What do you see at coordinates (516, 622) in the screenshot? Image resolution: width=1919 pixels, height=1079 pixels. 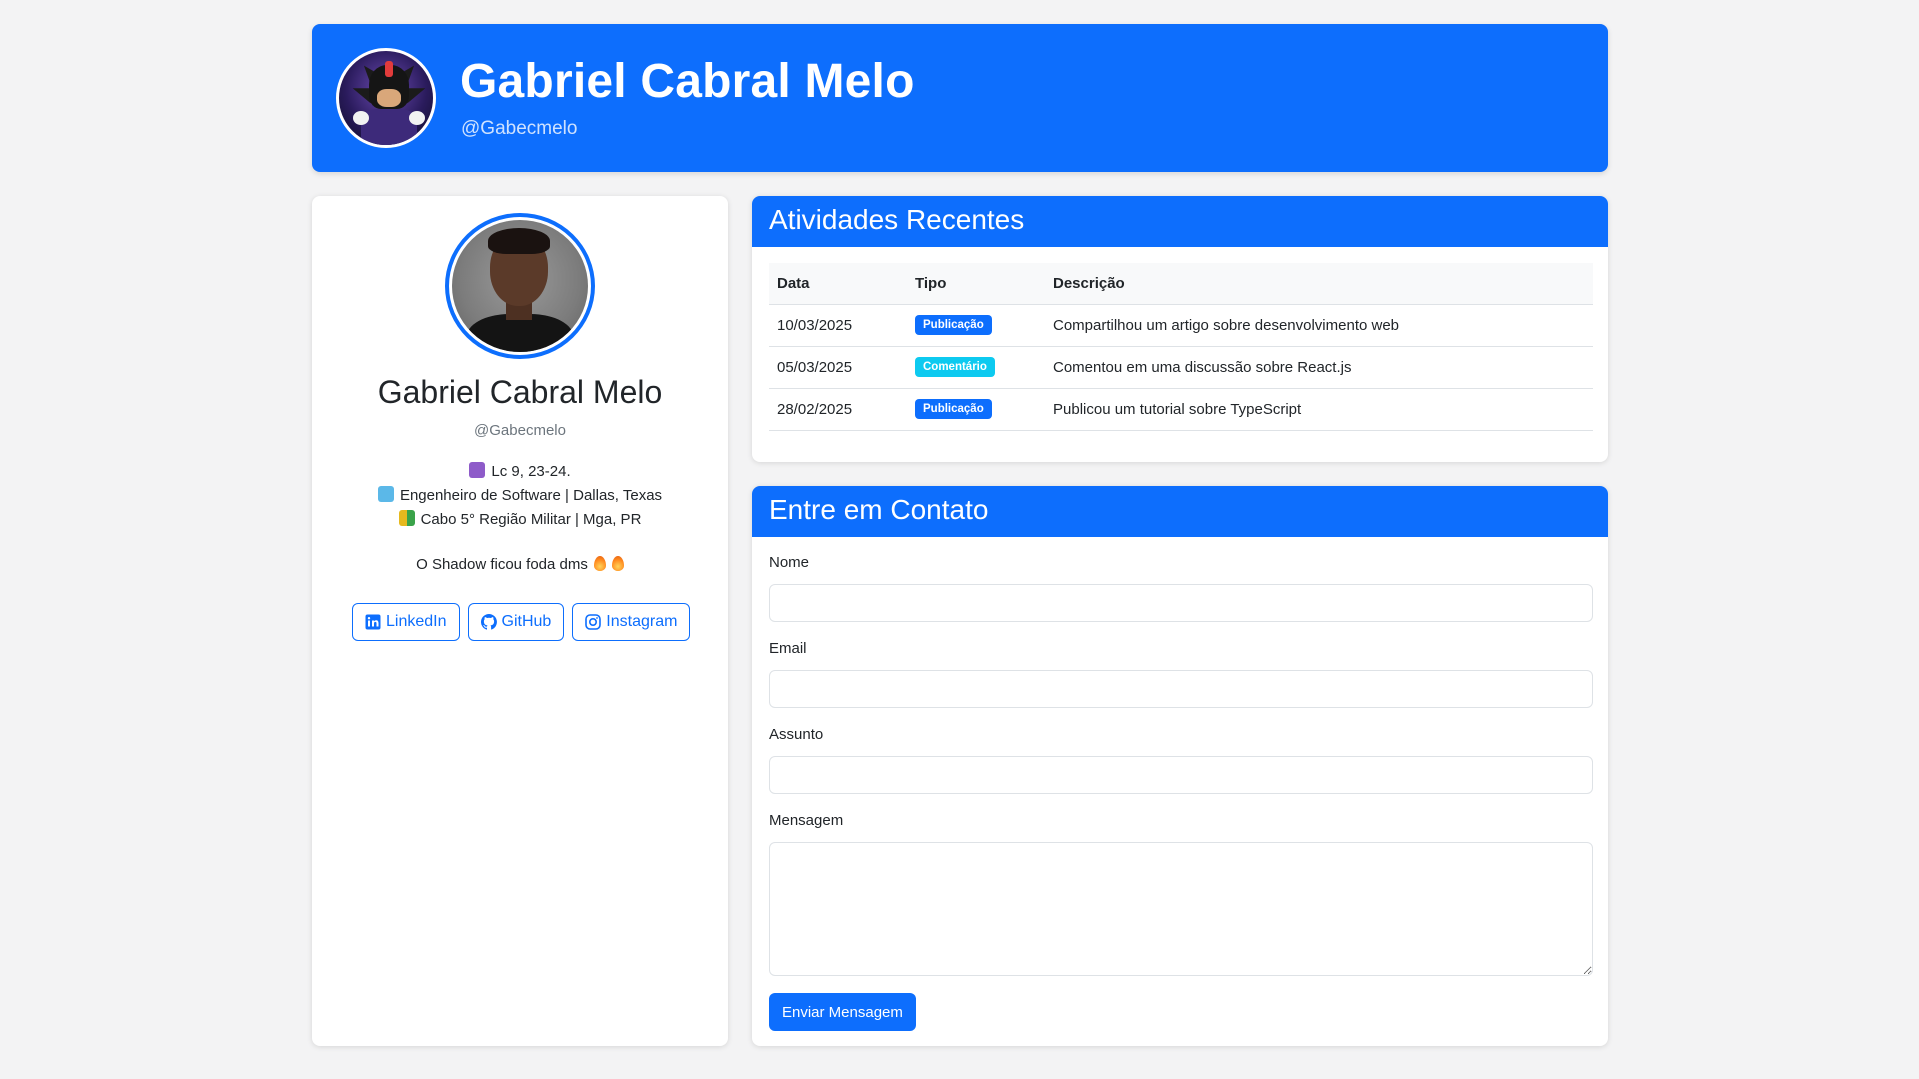 I see `github-button: GitHub` at bounding box center [516, 622].